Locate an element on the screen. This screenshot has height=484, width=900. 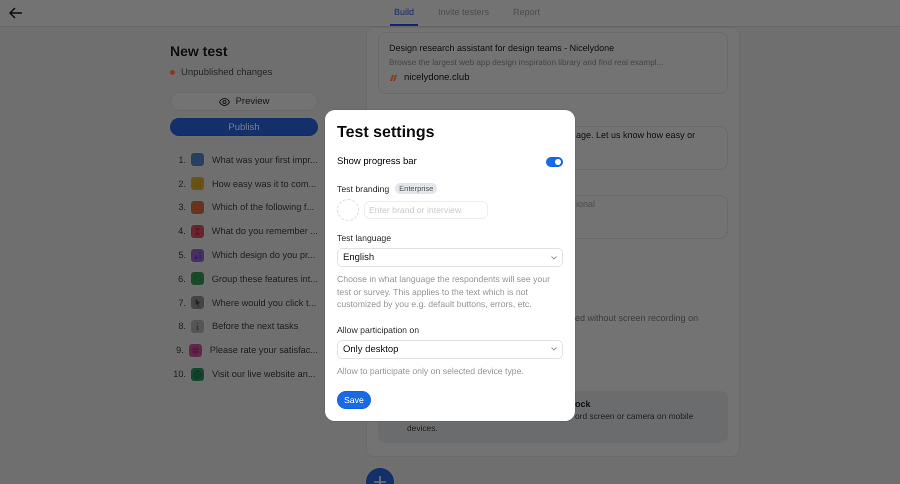
item-number: 6. is located at coordinates (181, 279).